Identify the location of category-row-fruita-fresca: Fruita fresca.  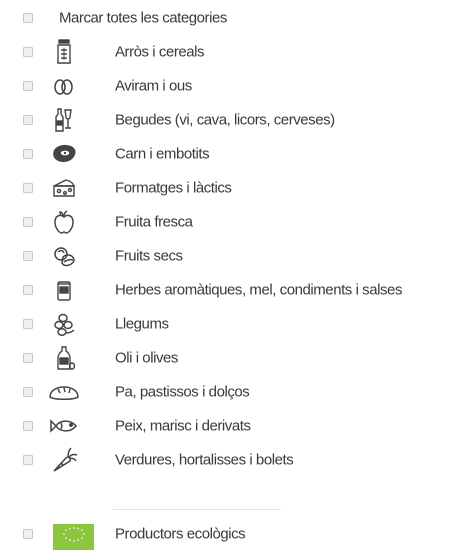
(237, 222).